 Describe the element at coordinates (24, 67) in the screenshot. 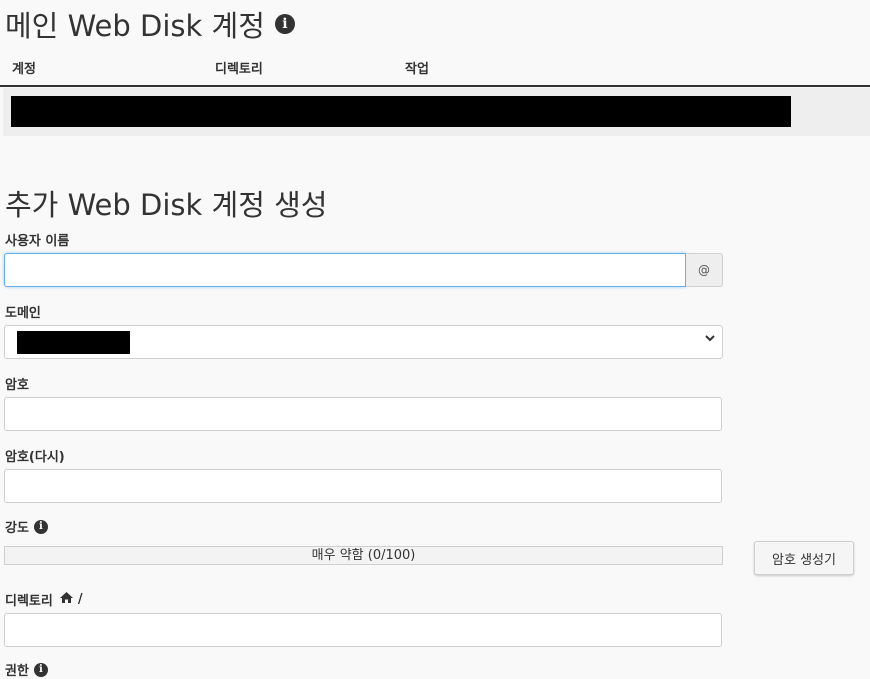

I see `column-header-account: 계정` at that location.